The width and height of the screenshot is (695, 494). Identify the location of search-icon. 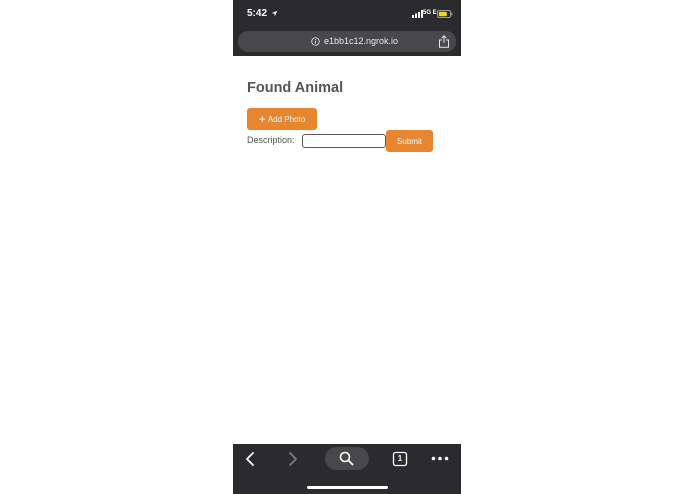
(346, 458).